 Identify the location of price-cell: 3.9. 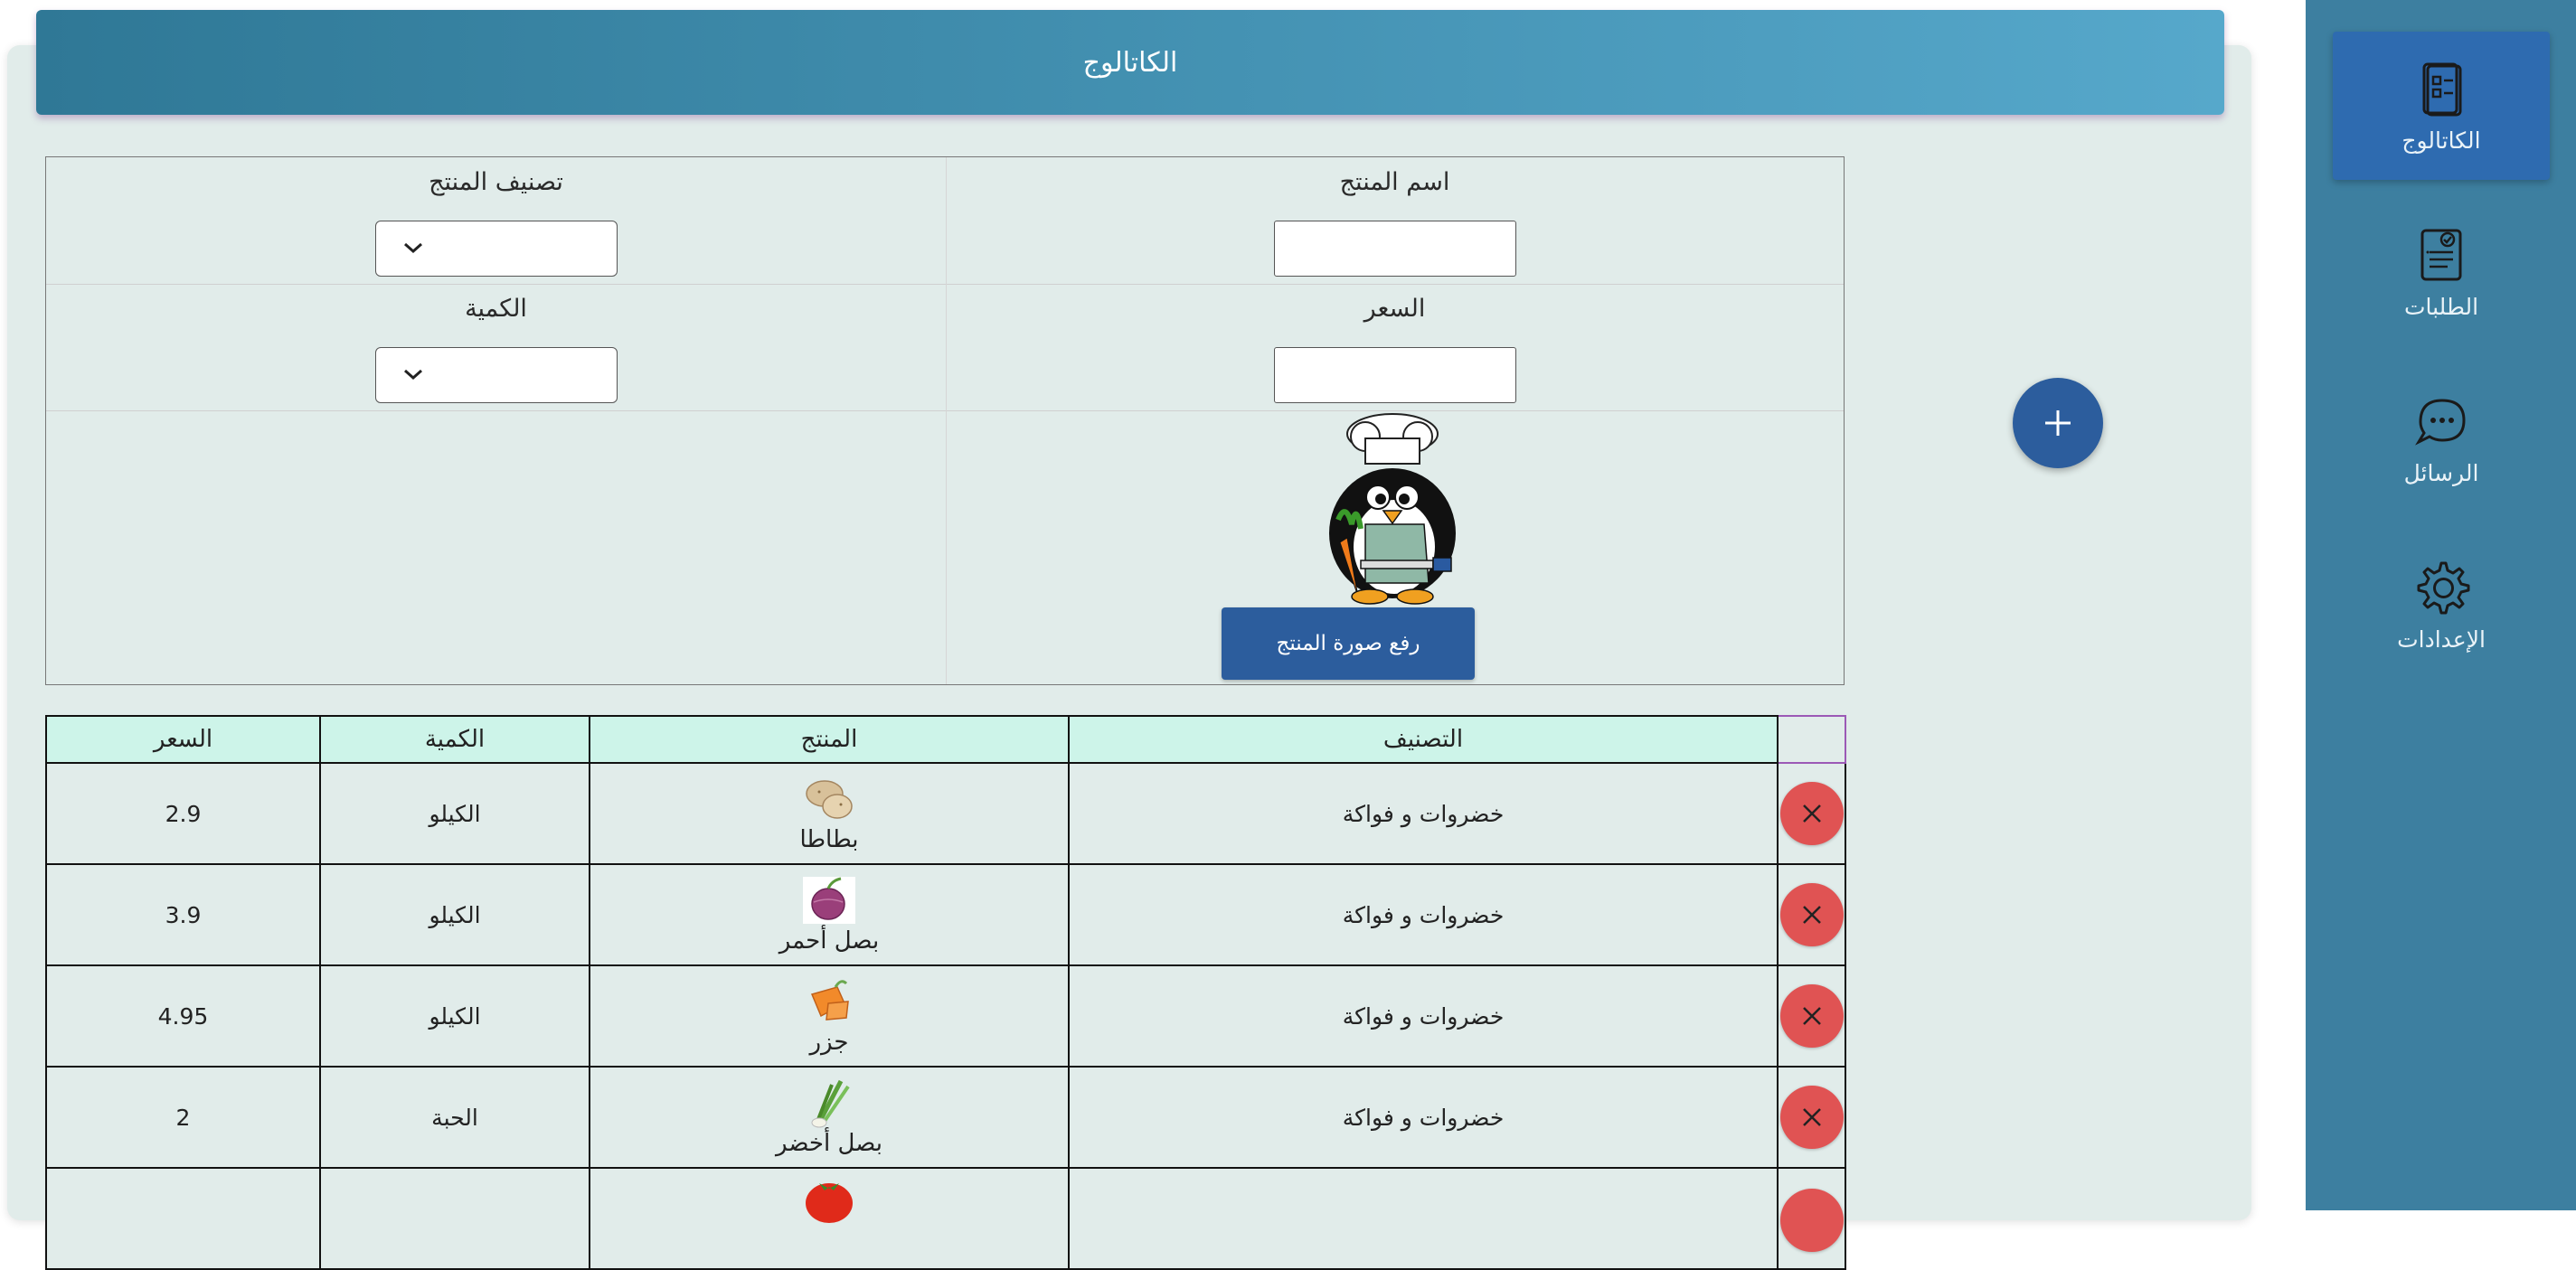
(183, 914).